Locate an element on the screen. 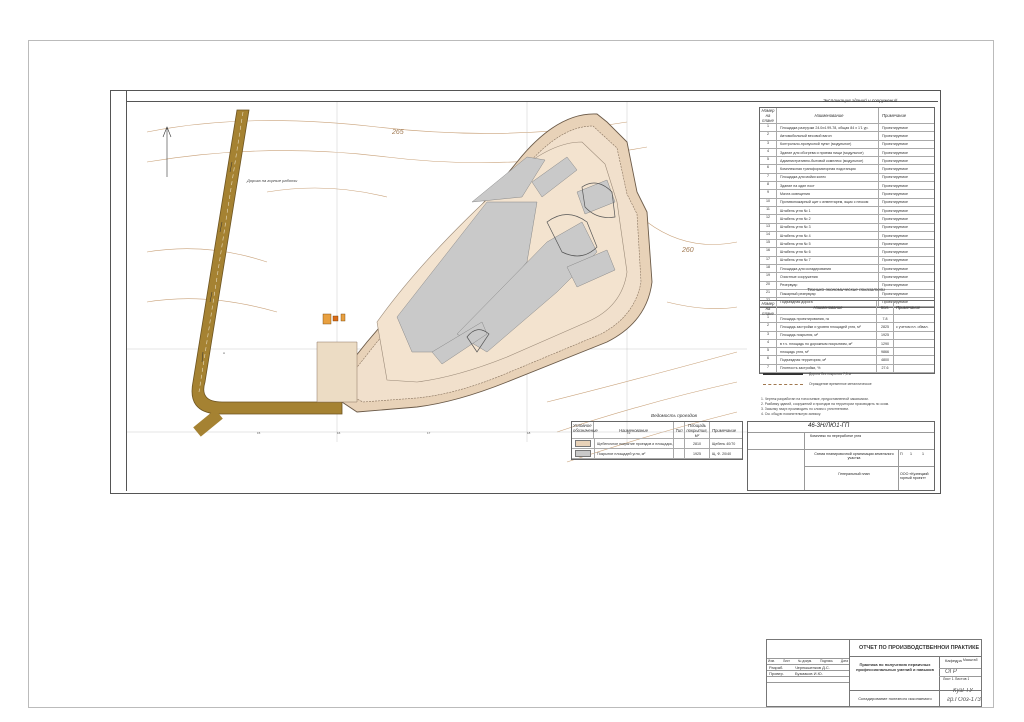 The width and height of the screenshot is (1024, 722). table-row: 8 Здание на один пост Проектируемое is located at coordinates (847, 186).